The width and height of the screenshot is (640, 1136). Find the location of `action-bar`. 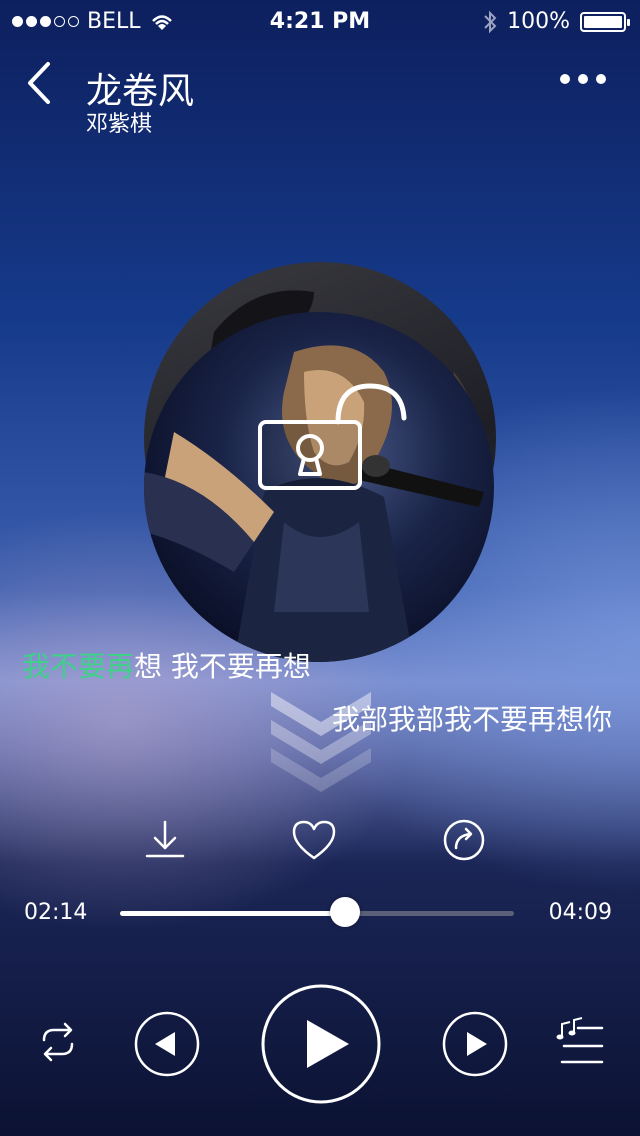

action-bar is located at coordinates (320, 841).